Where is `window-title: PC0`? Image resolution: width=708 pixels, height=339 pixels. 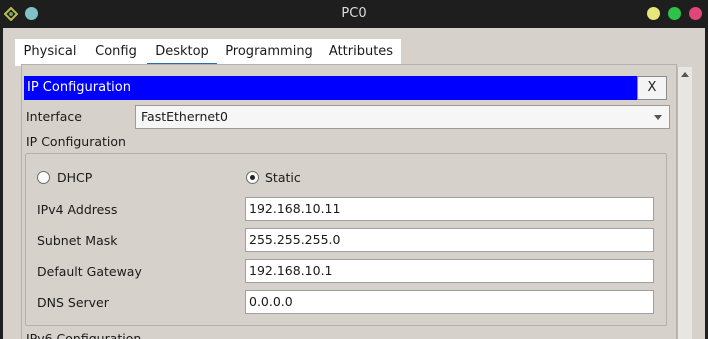 window-title: PC0 is located at coordinates (354, 13).